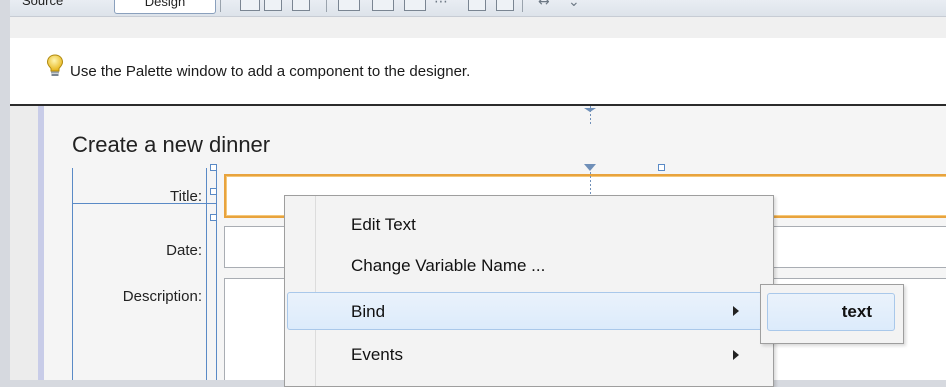 The width and height of the screenshot is (946, 387). What do you see at coordinates (165, 7) in the screenshot?
I see `tab-design: Design` at bounding box center [165, 7].